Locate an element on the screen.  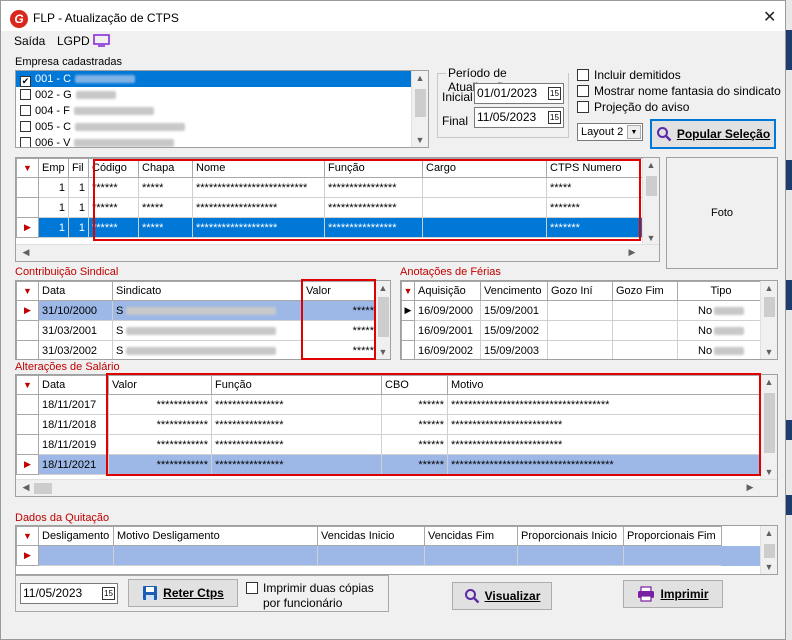
empresas-scrollbar: ▲ ▼ is located at coordinates (419, 109).